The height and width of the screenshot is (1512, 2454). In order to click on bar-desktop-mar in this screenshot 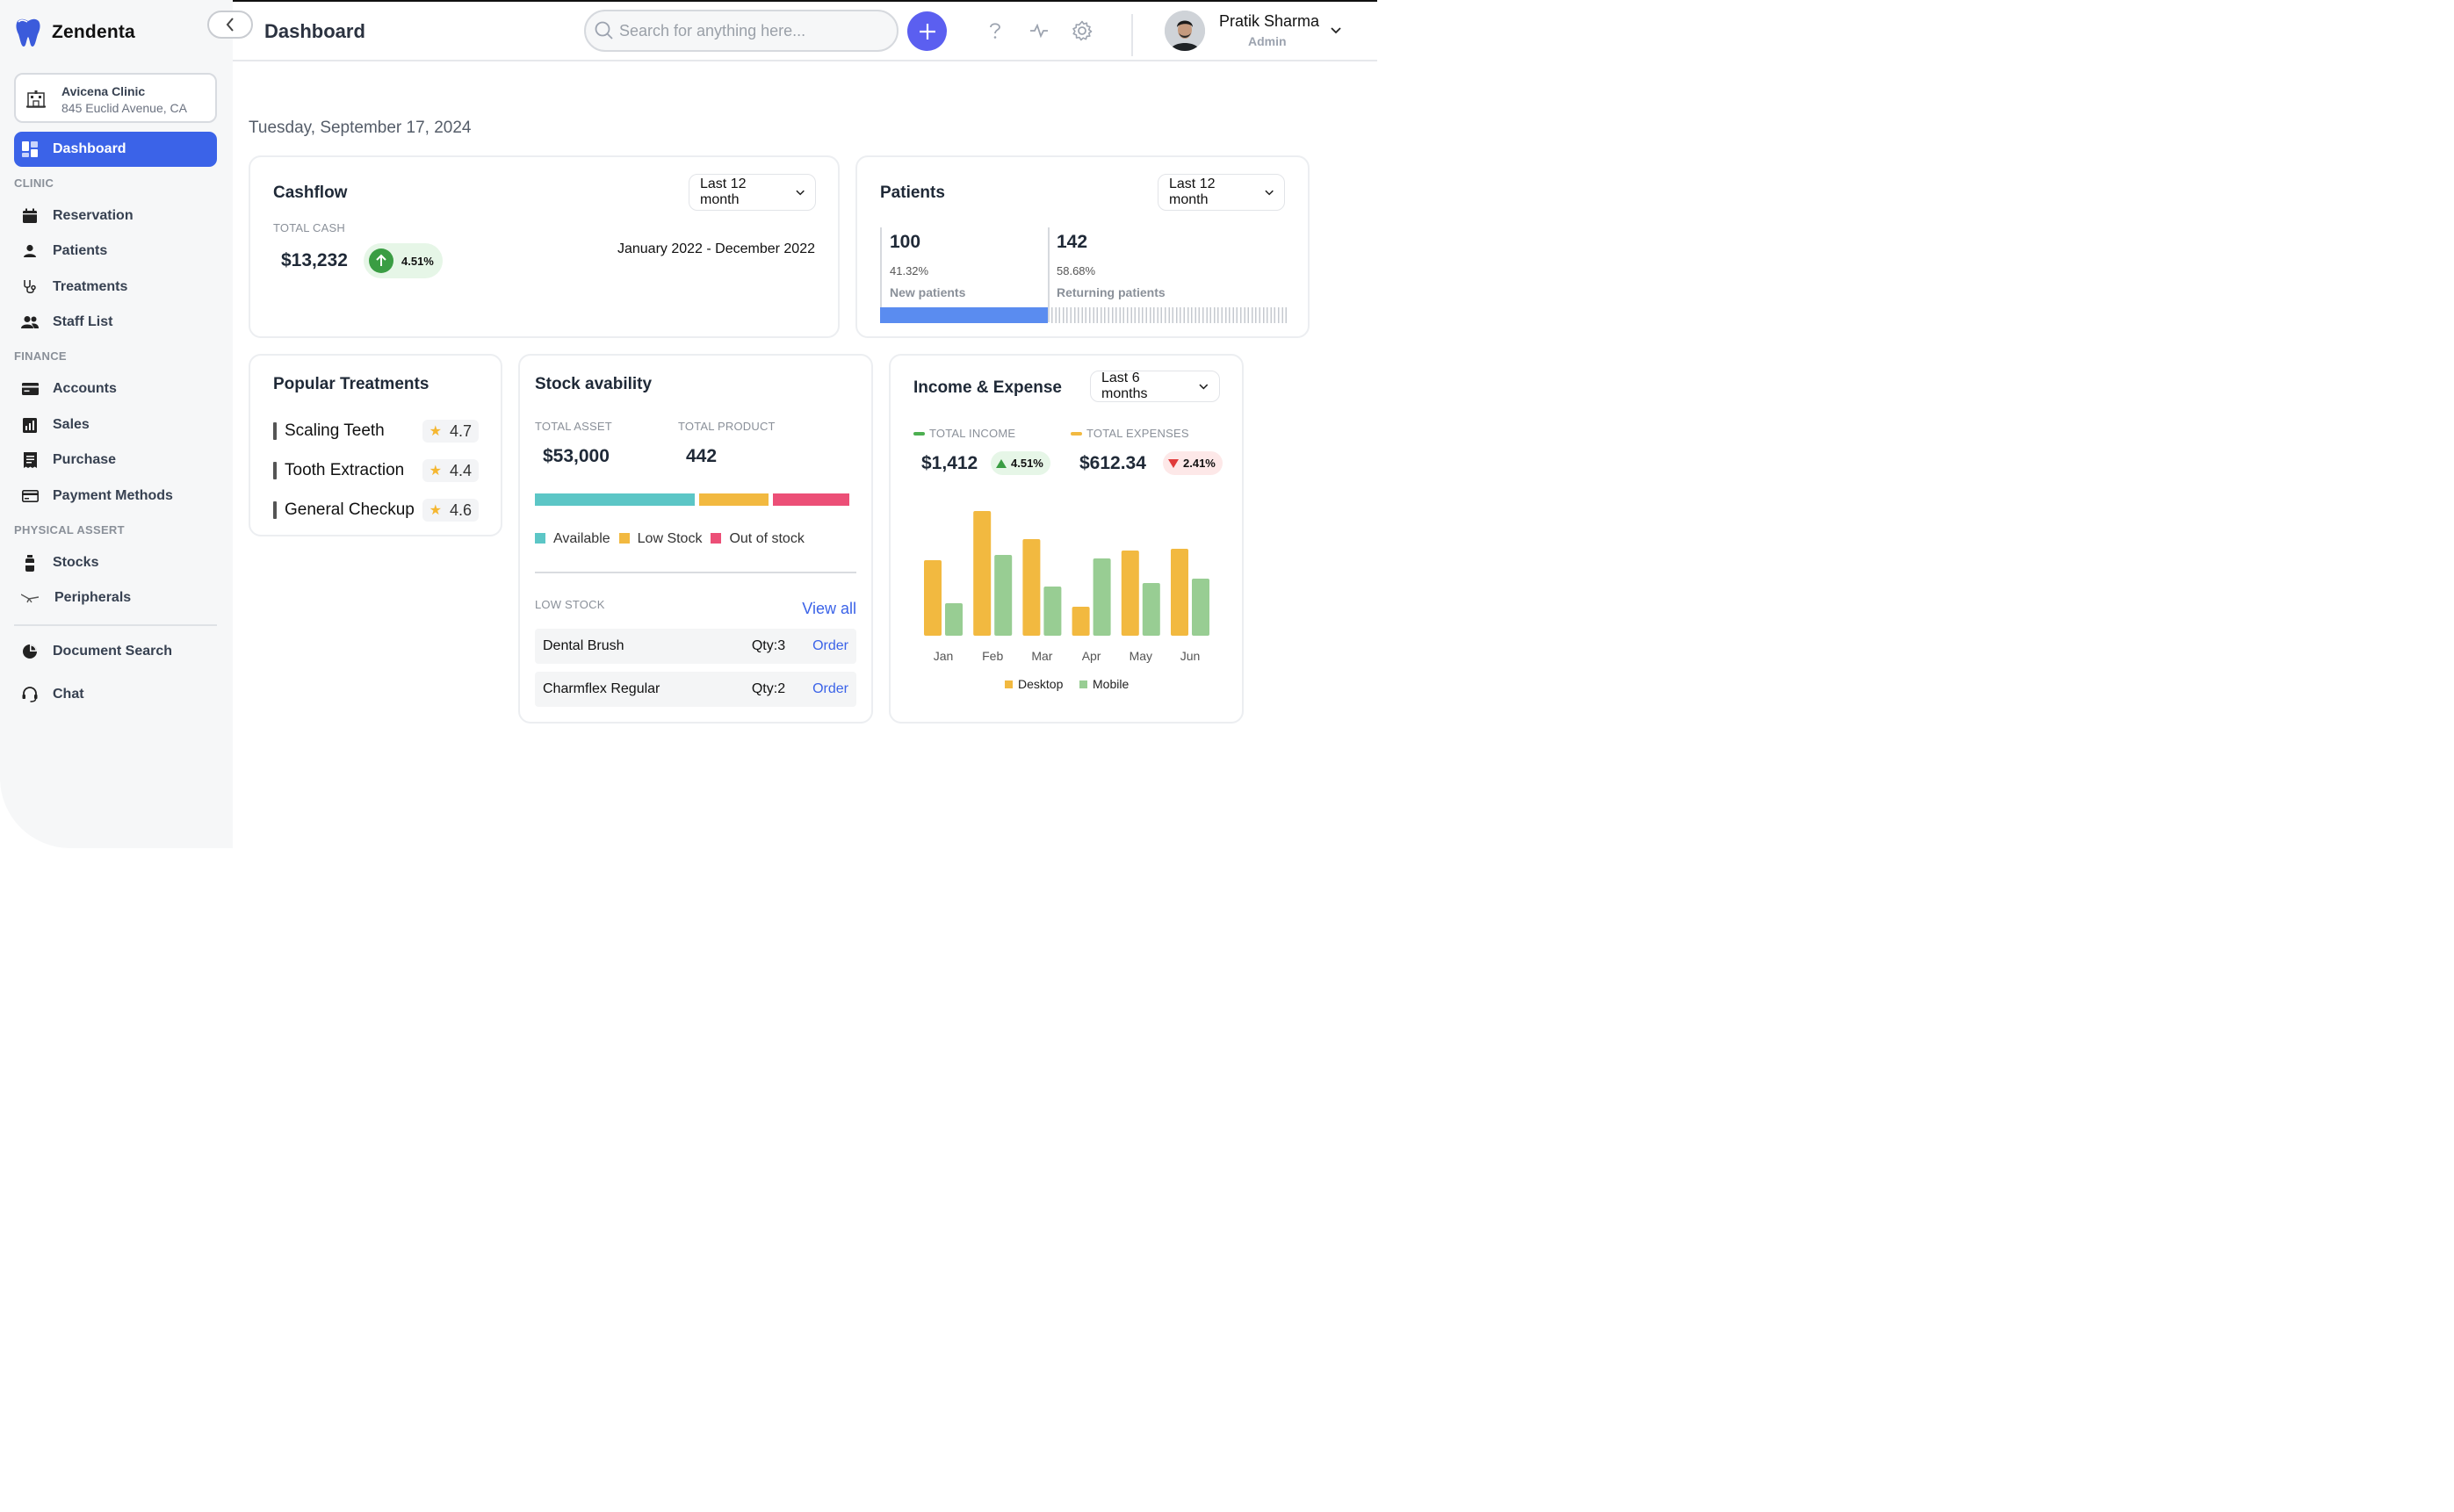, I will do `click(1031, 587)`.